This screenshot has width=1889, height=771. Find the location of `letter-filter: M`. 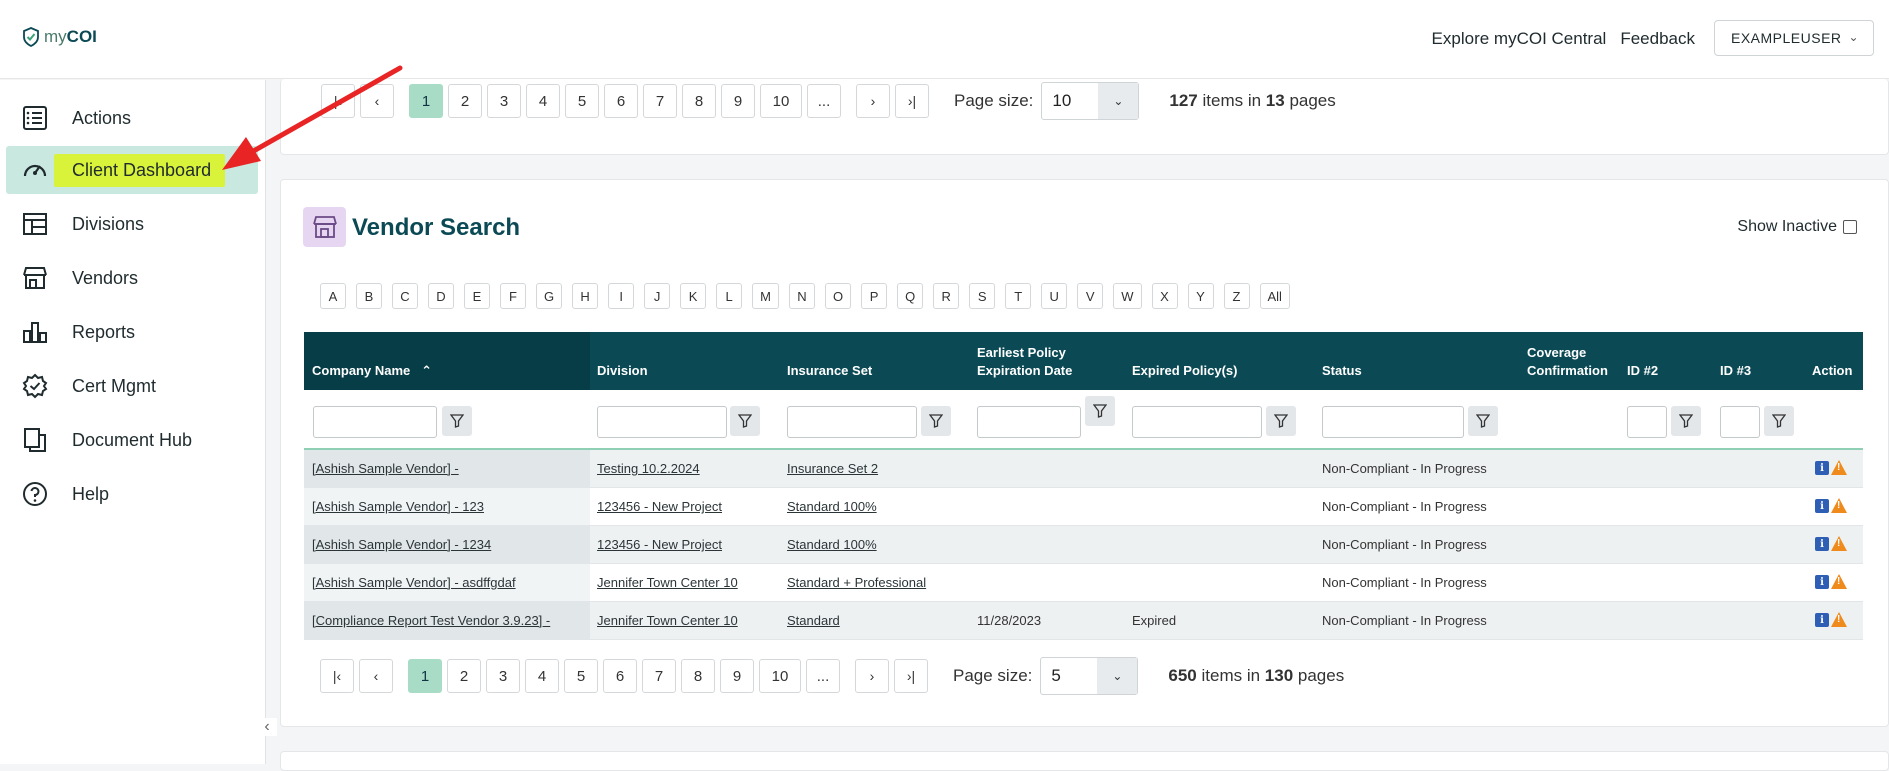

letter-filter: M is located at coordinates (765, 296).